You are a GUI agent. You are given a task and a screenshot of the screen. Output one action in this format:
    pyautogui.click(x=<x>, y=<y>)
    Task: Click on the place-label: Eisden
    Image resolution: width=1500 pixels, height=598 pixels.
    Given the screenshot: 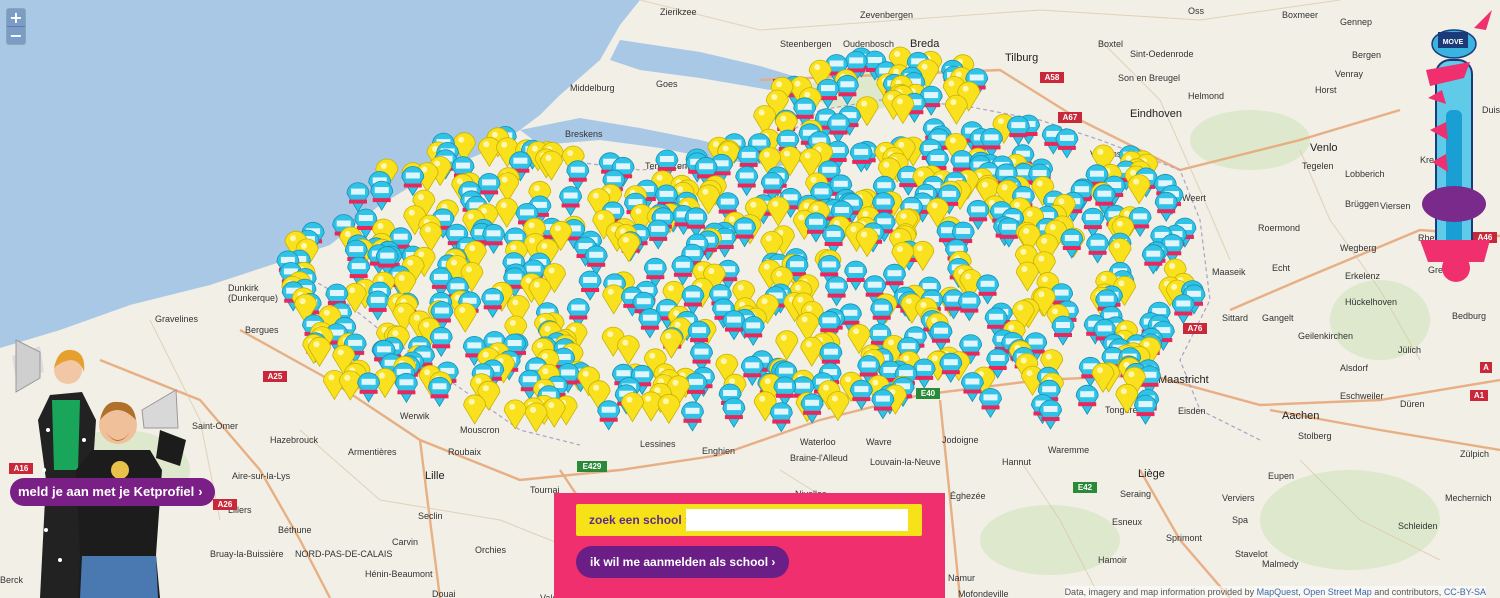 What is the action you would take?
    pyautogui.click(x=1192, y=411)
    